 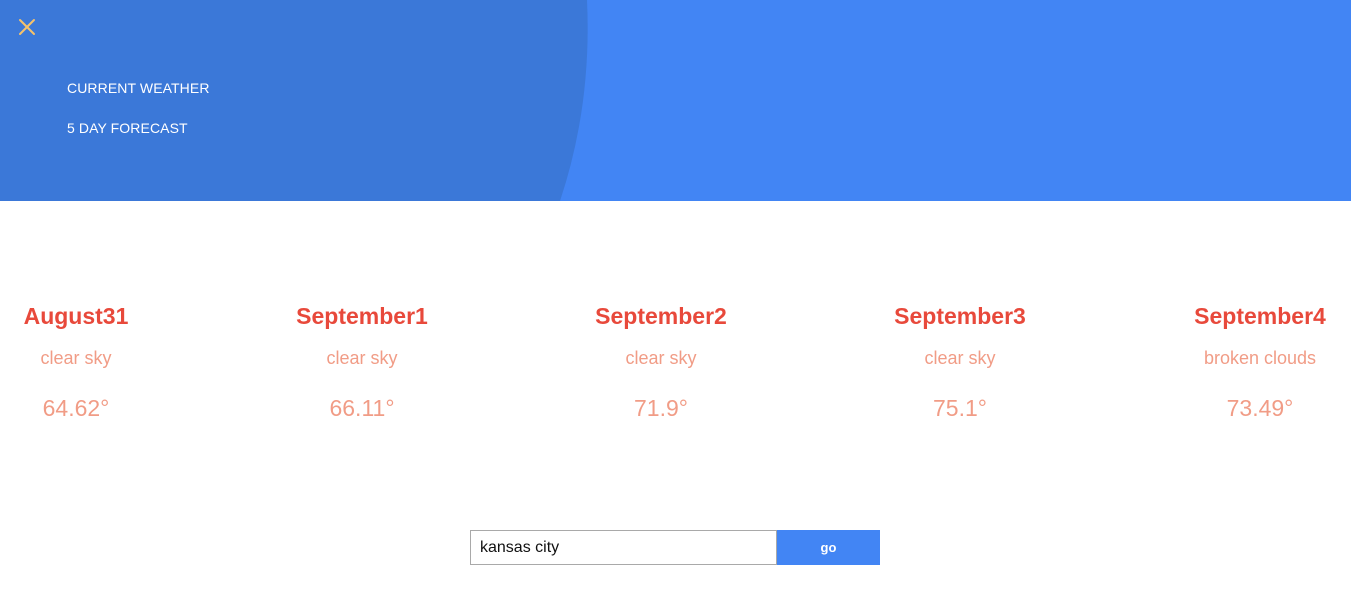 I want to click on forecast-description: broken clouds, so click(x=1260, y=358).